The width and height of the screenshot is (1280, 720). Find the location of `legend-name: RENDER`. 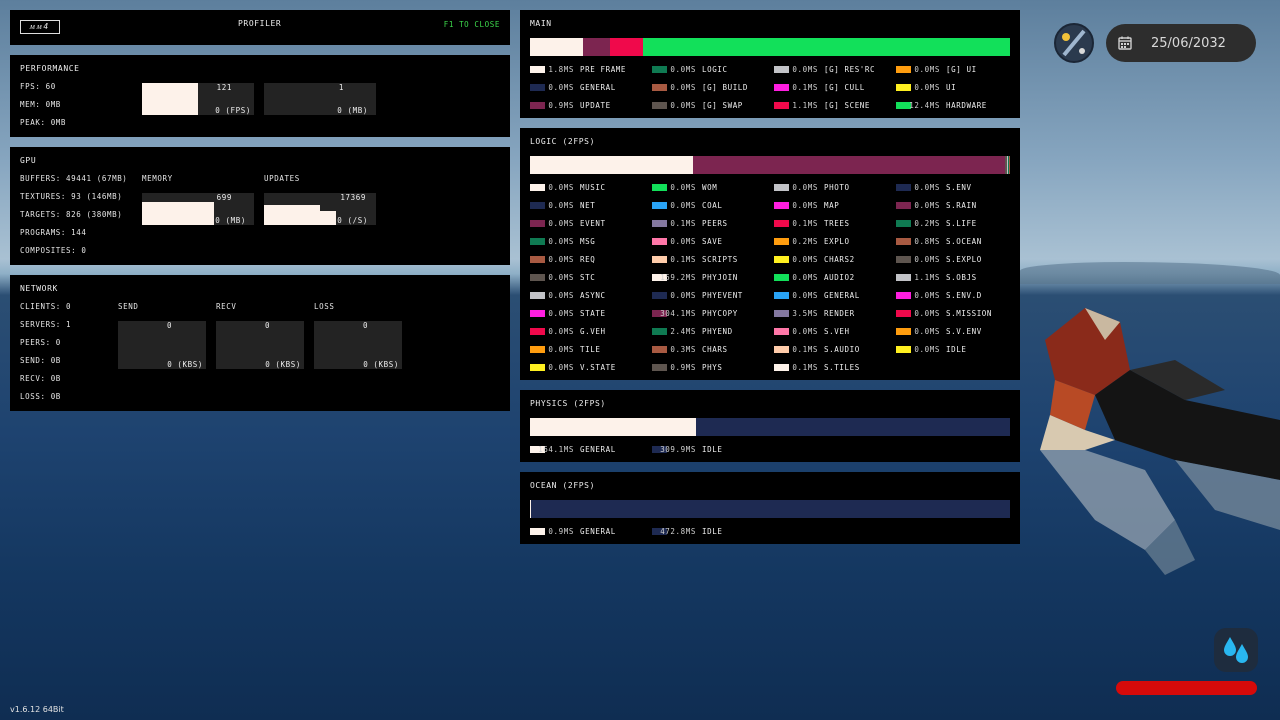

legend-name: RENDER is located at coordinates (839, 313).